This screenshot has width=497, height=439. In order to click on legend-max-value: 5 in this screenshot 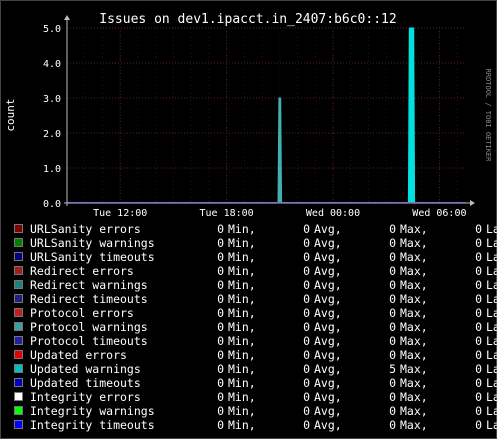, I will do `click(392, 369)`.